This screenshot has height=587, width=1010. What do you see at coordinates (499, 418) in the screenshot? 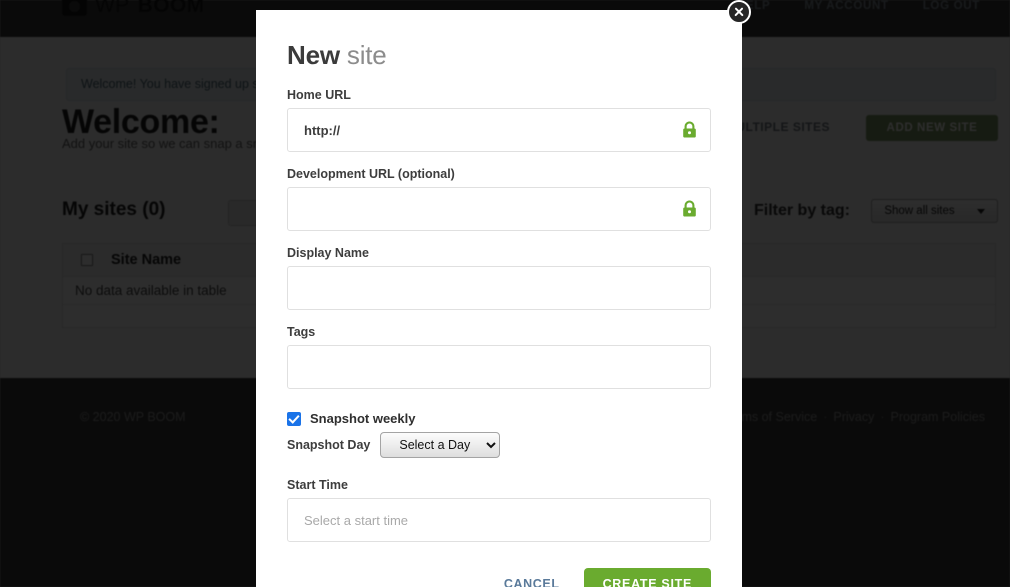
I see `snapshot-weekly-row: Snapshot weekly` at bounding box center [499, 418].